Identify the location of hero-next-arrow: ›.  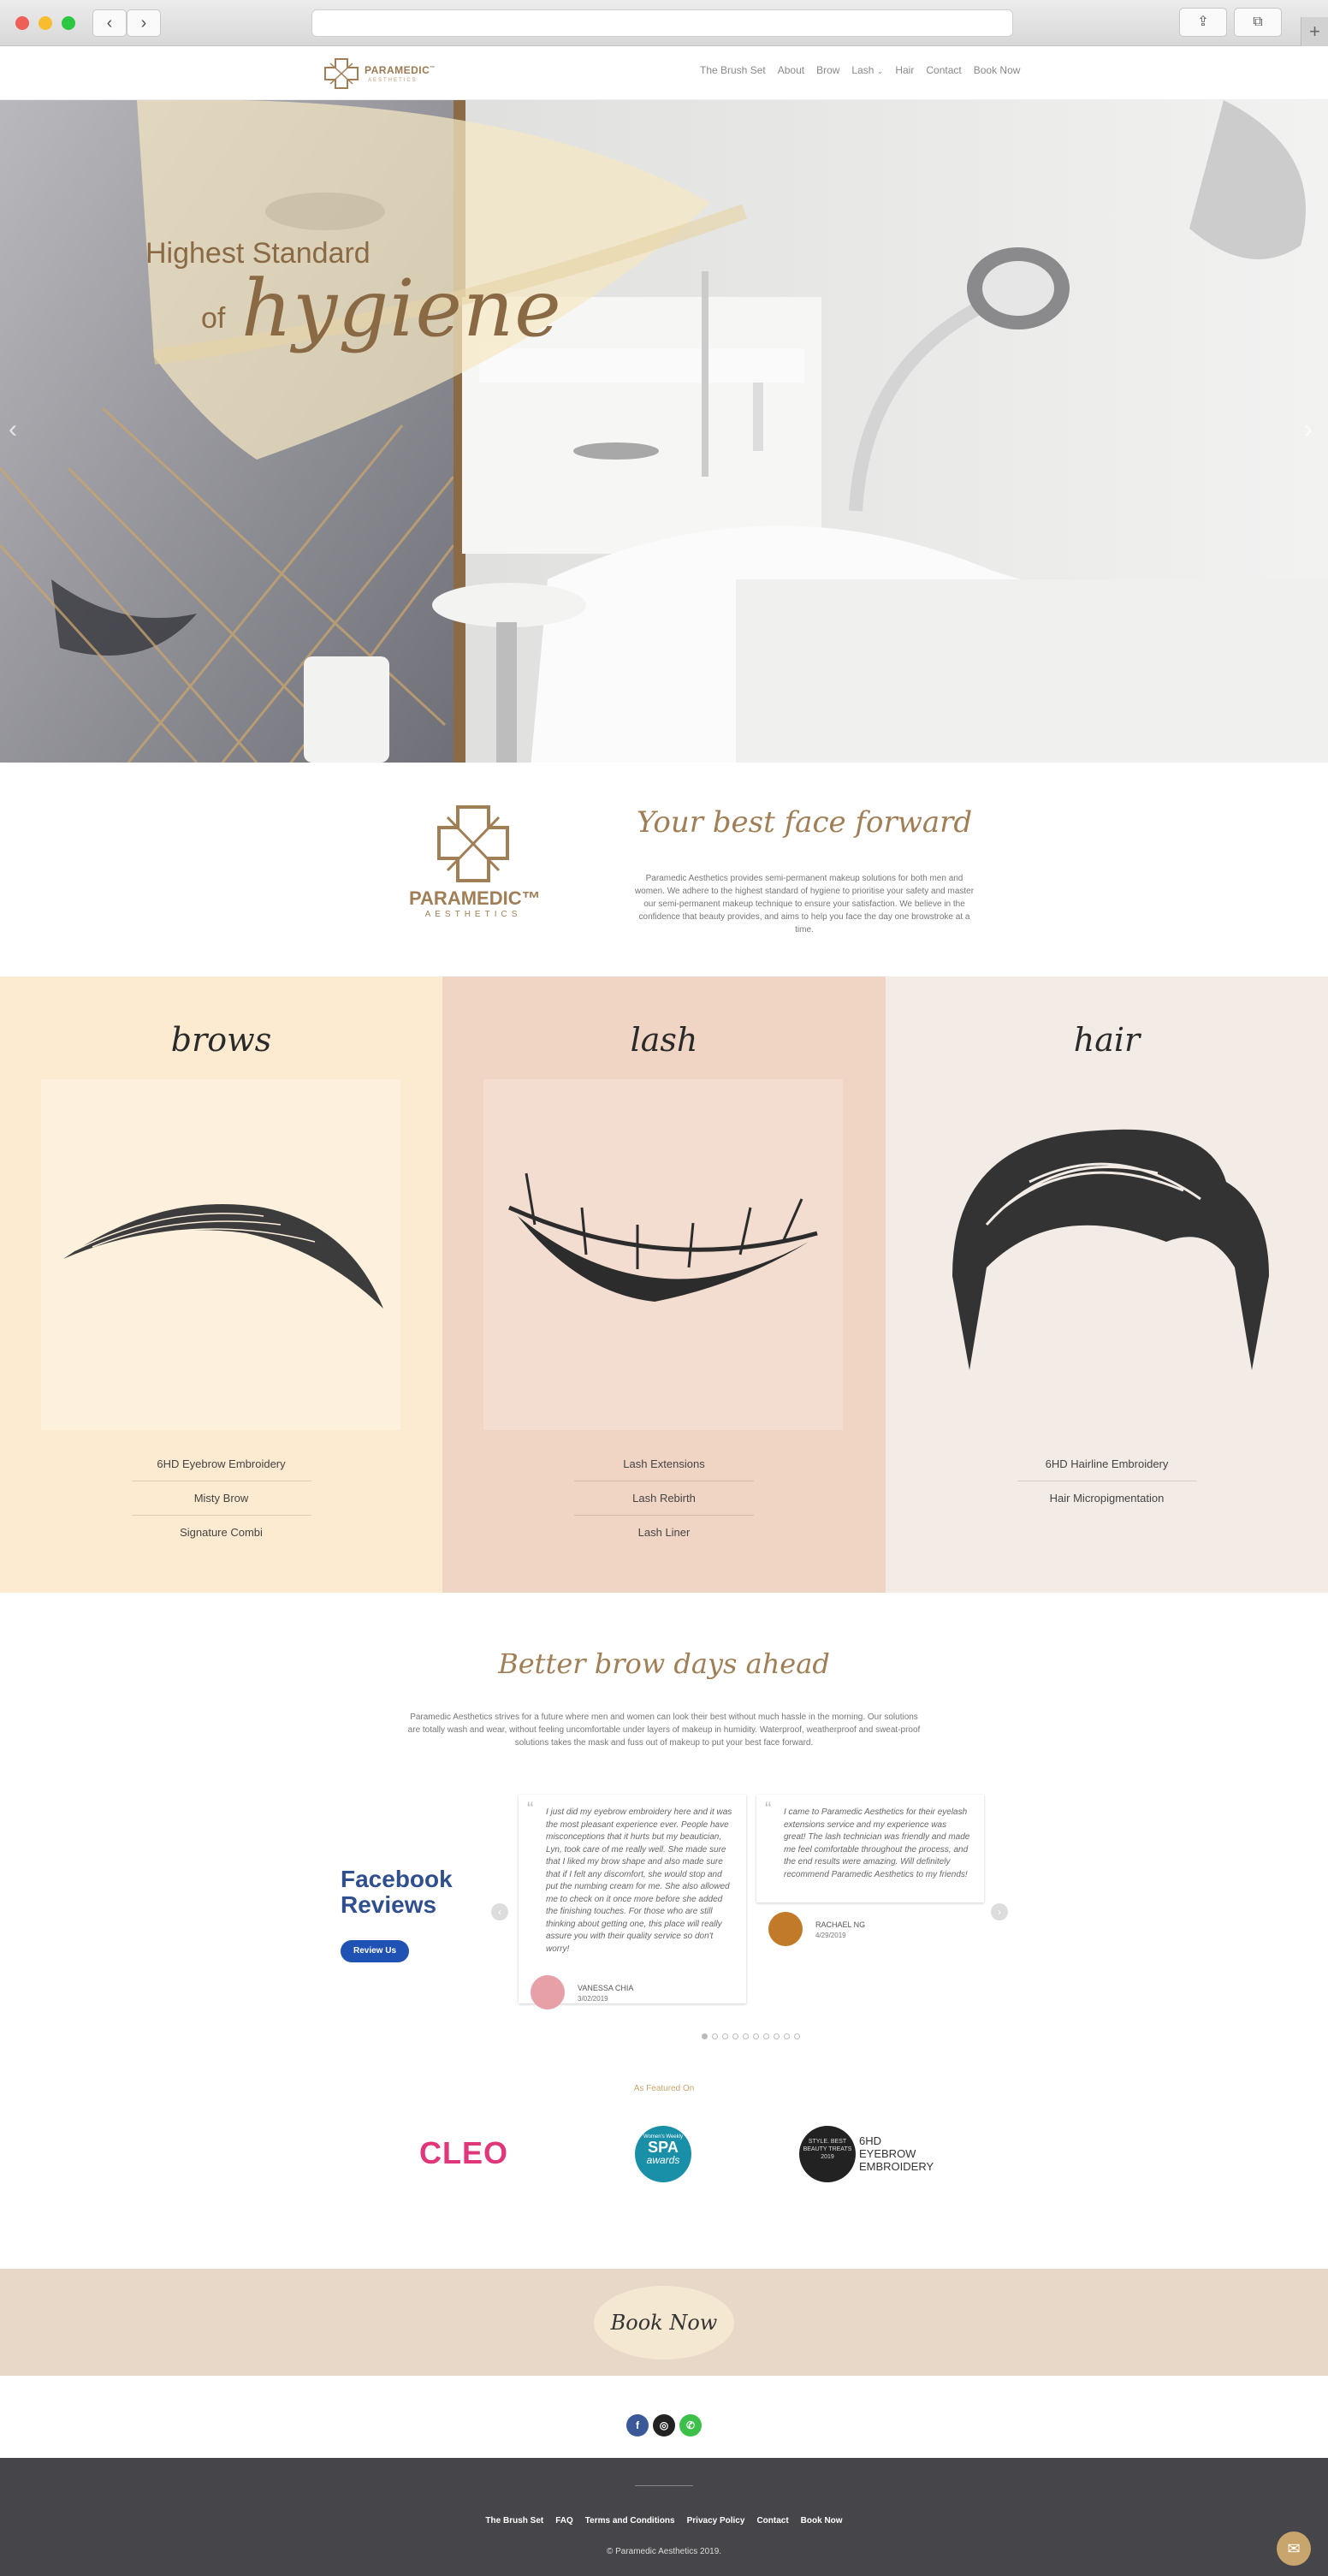
(1308, 429).